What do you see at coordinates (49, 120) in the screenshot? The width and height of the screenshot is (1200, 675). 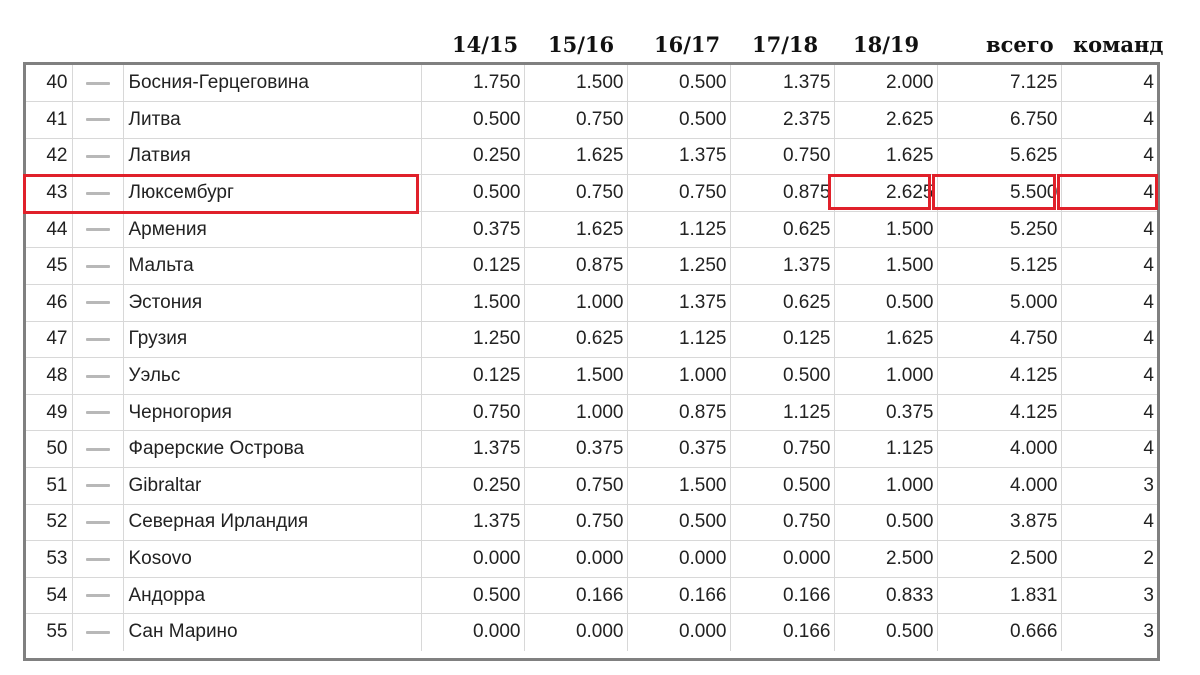 I see `rank-cell: 41` at bounding box center [49, 120].